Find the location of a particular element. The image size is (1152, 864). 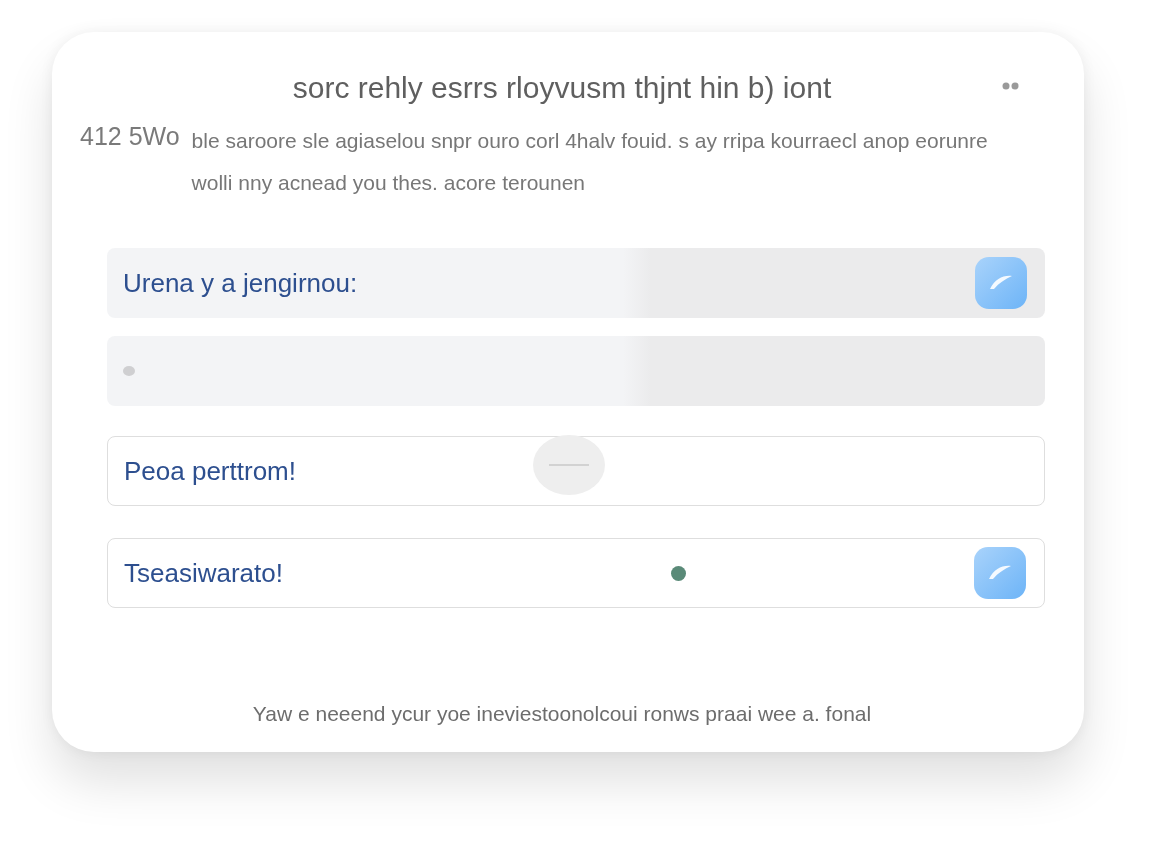

dialog-title: sorc rehly esrrs rloyvusm thjnt hin b) iont is located at coordinates (562, 88).